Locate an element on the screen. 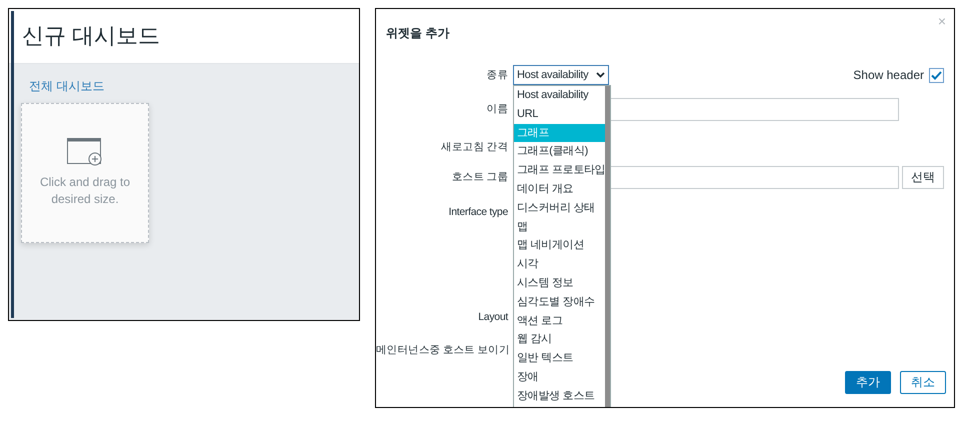 This screenshot has width=969, height=429. field-label: Interface type is located at coordinates (478, 212).